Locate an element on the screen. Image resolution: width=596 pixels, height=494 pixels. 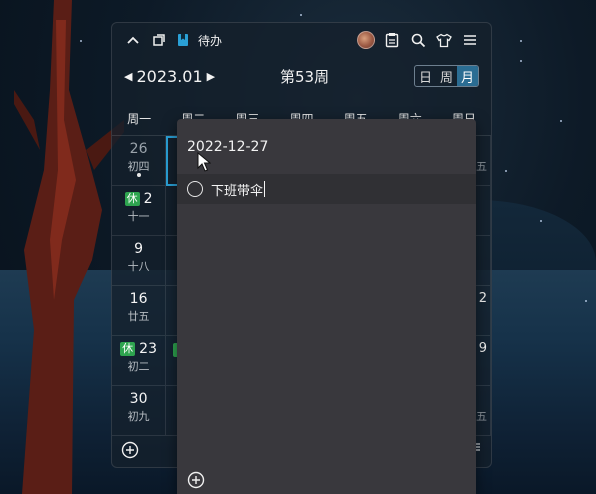
view-month-button: 月 is located at coordinates (467, 76).